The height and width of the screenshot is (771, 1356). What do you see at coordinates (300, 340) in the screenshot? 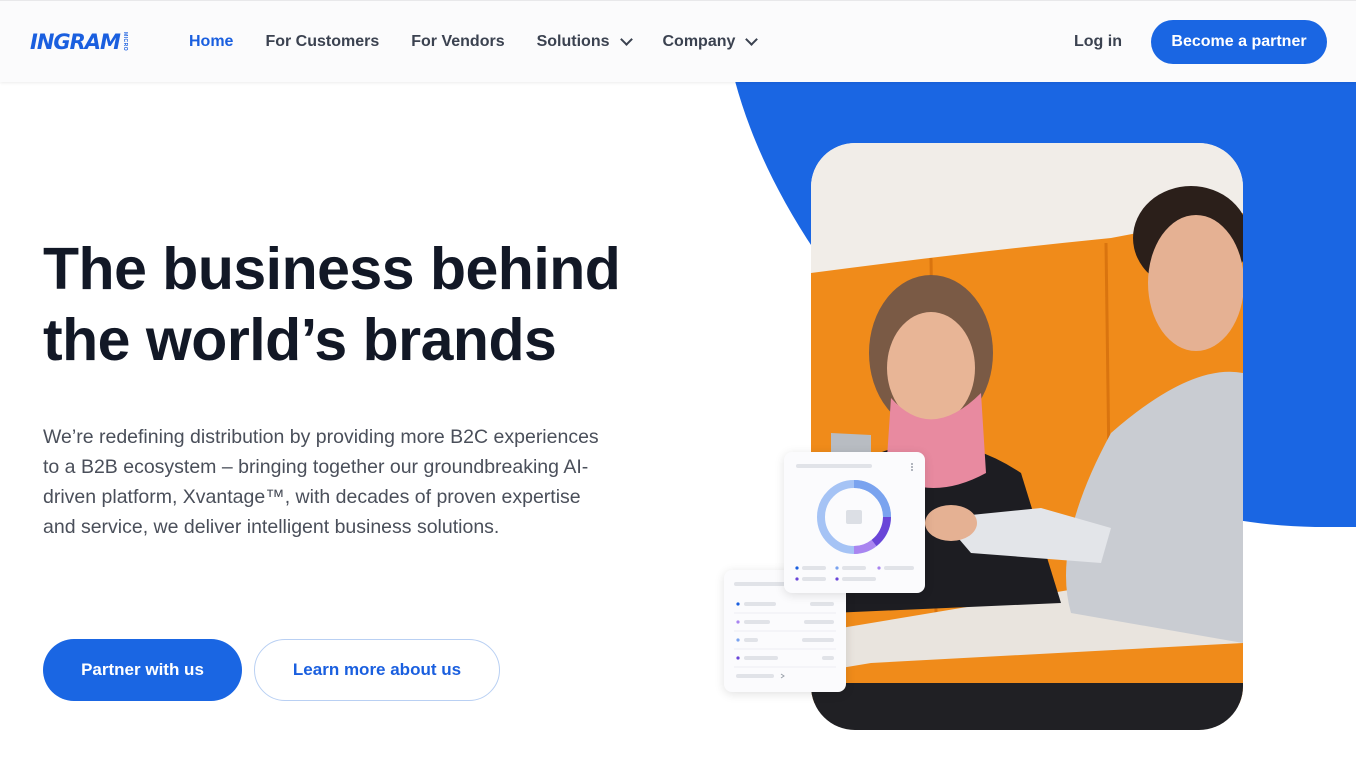
I see `hero-title-line-2: the world’s brands` at bounding box center [300, 340].